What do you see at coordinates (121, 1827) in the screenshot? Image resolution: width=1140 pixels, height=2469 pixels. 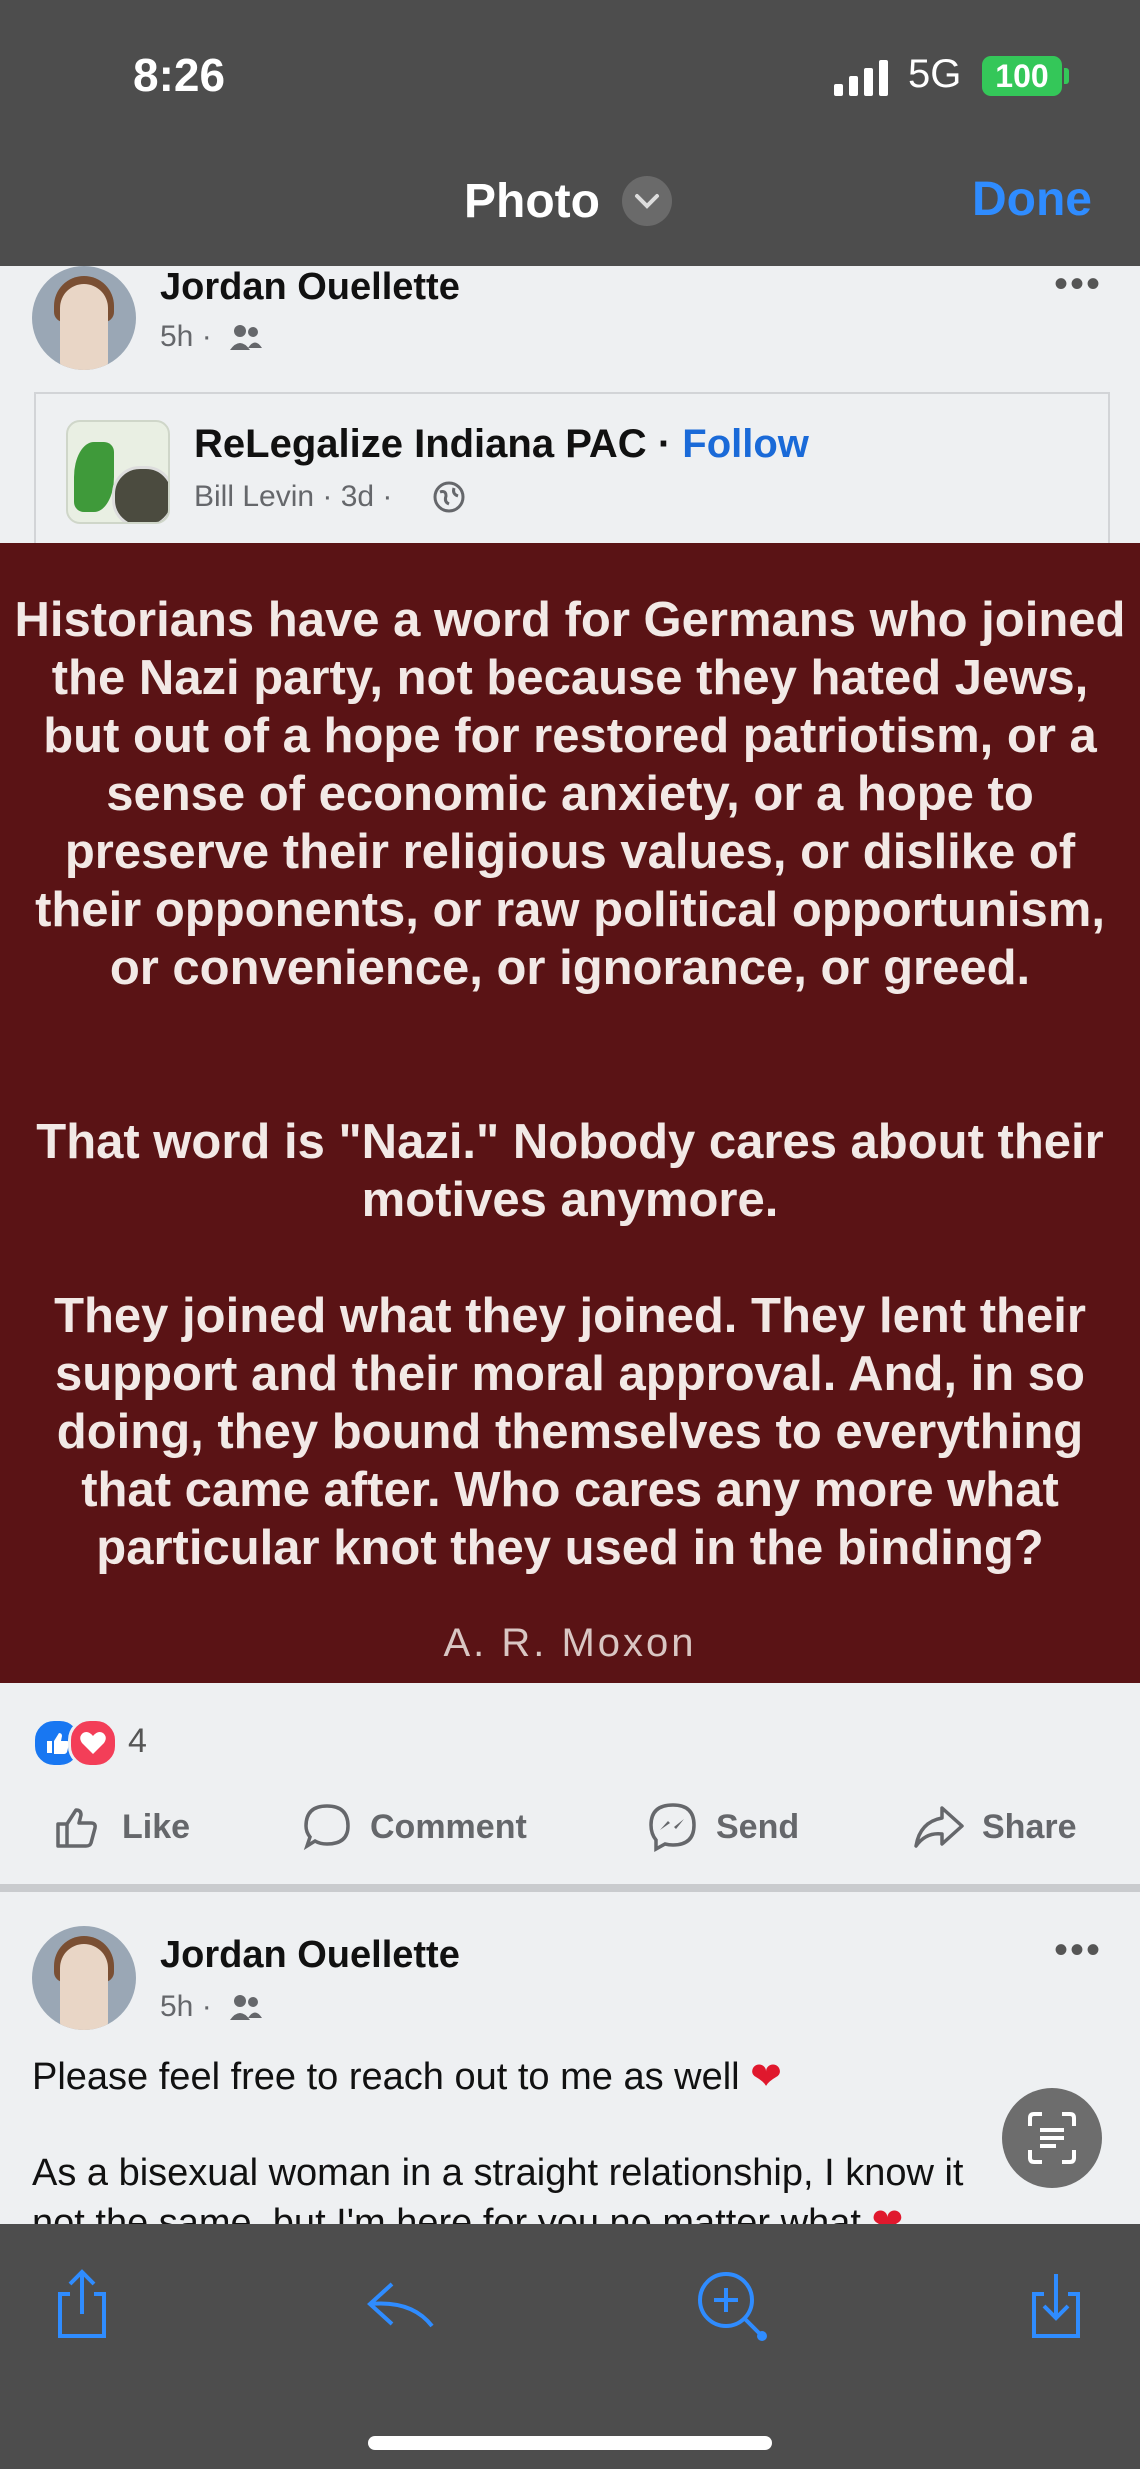 I see `like-button: Like` at bounding box center [121, 1827].